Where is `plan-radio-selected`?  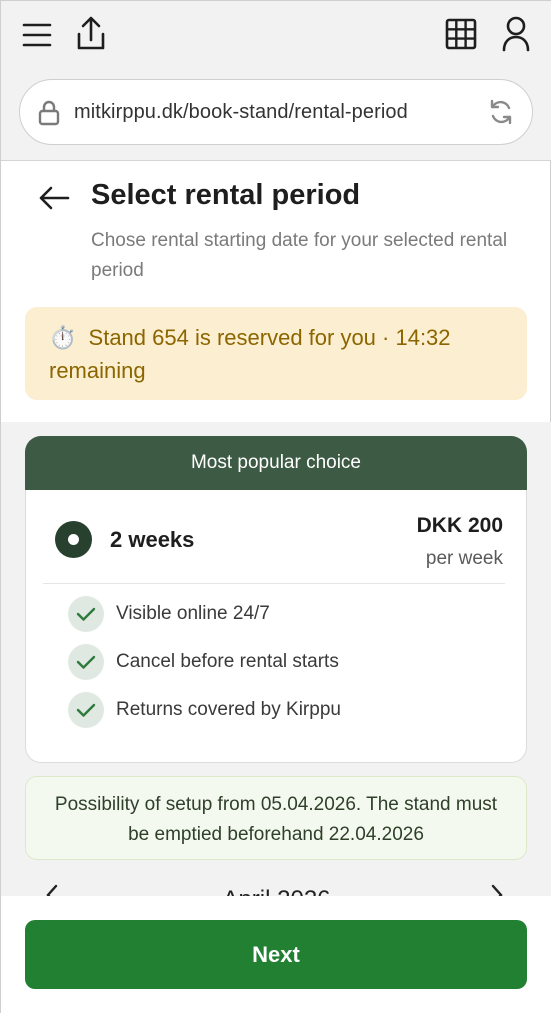
plan-radio-selected is located at coordinates (73, 539).